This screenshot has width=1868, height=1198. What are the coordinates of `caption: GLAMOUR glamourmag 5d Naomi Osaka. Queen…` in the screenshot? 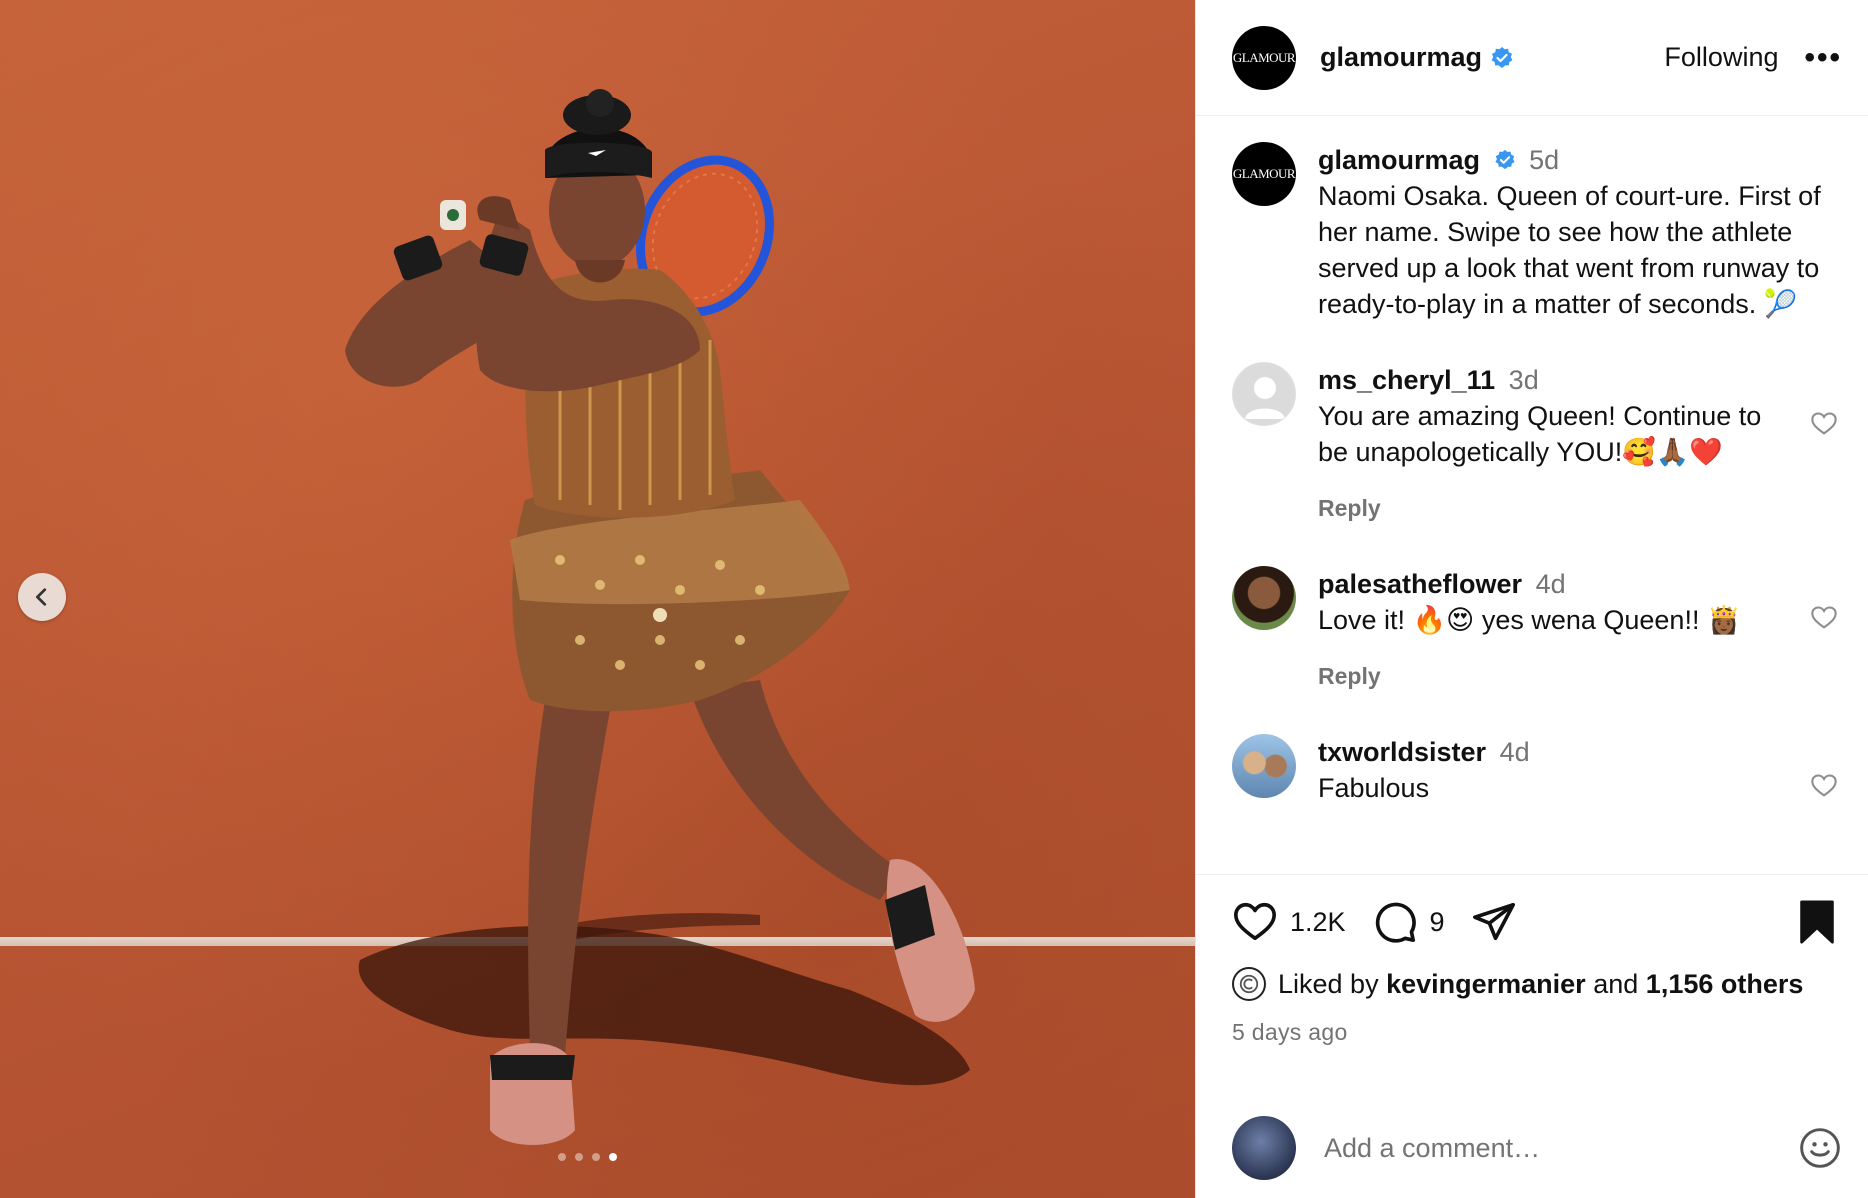 It's located at (1535, 232).